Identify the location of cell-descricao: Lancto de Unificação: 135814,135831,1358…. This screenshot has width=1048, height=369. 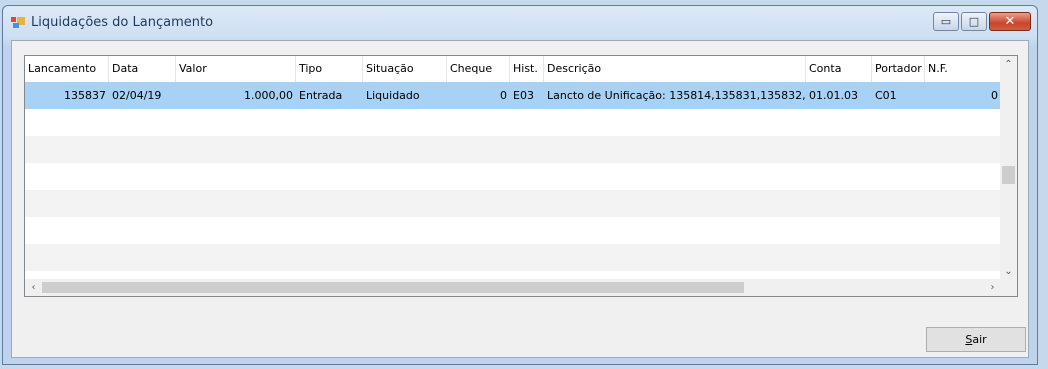
(675, 95).